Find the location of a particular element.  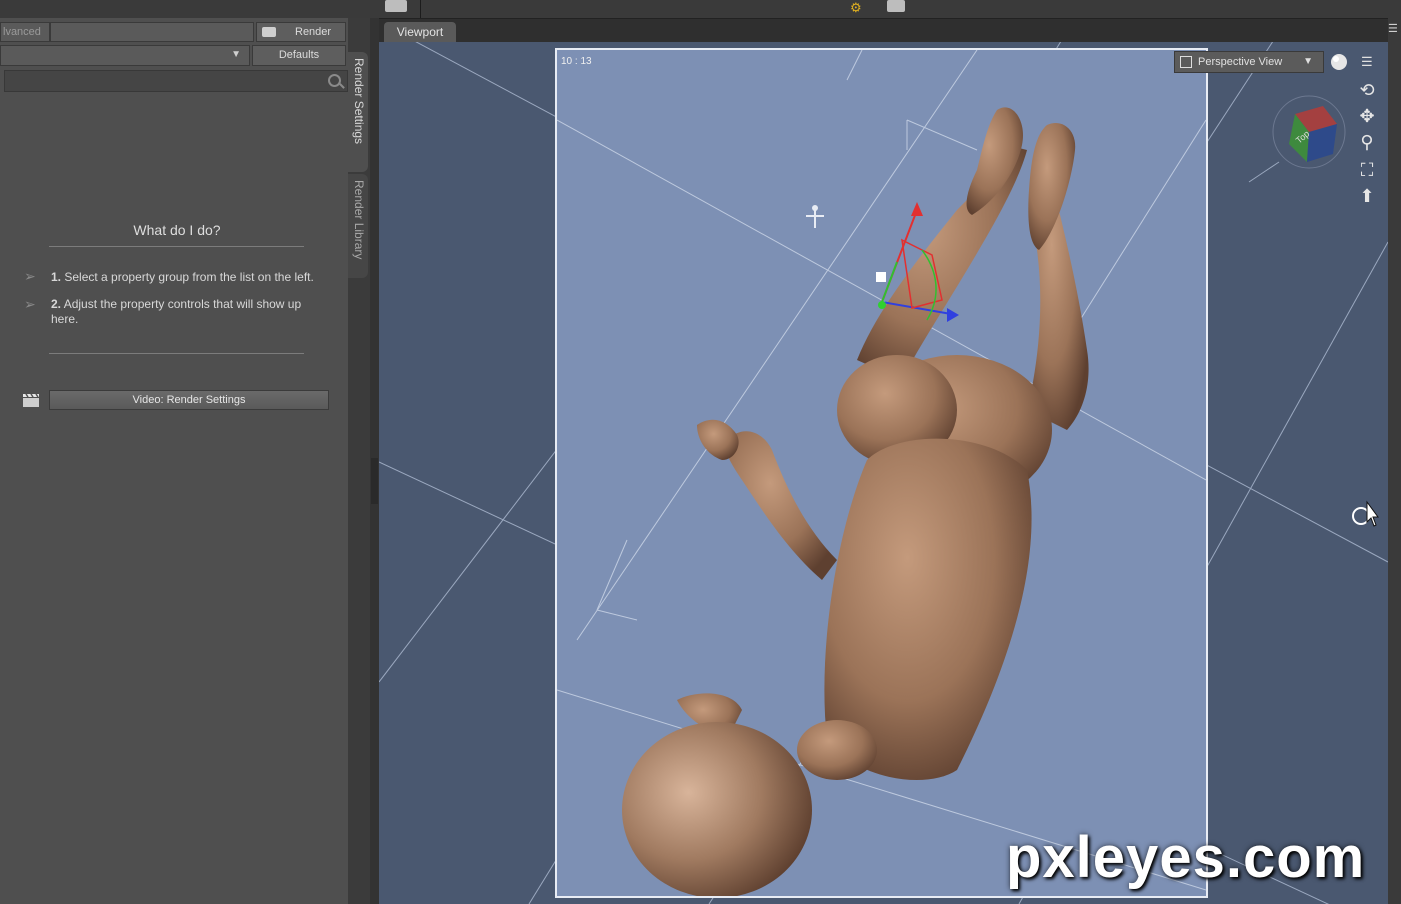

video-render-settings-button: Video: Render Settings is located at coordinates (189, 400).